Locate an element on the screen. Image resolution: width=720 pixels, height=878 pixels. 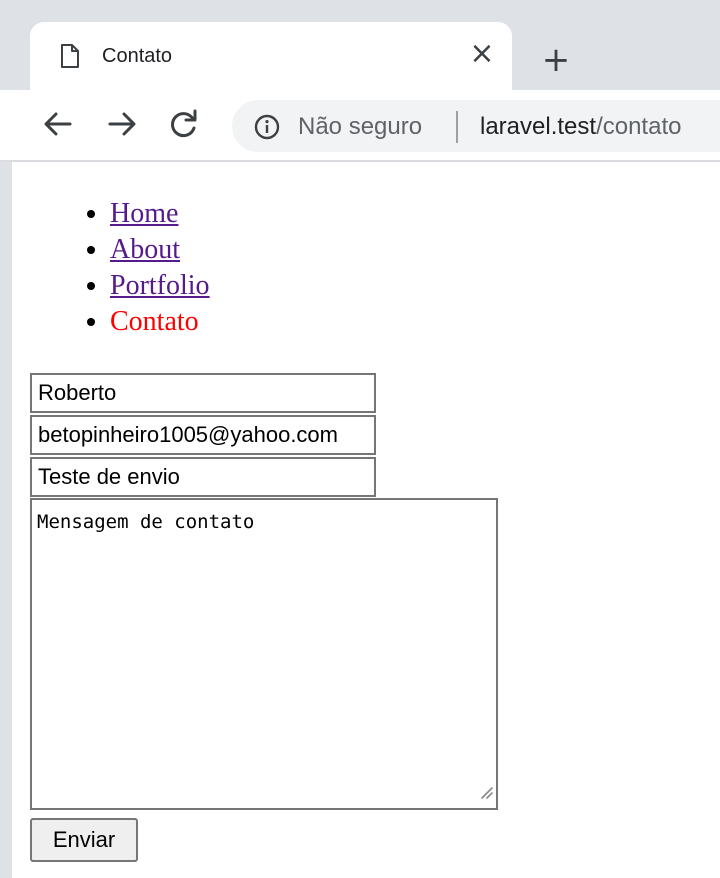
email-input: betopinheiro1005@yahoo.com is located at coordinates (203, 435).